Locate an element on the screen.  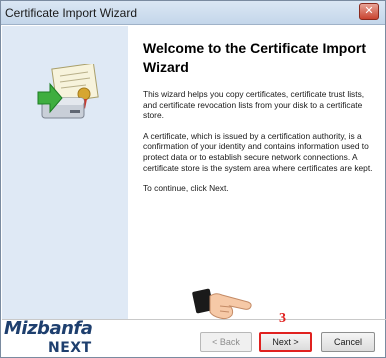
next-button: Next > is located at coordinates (285, 342).